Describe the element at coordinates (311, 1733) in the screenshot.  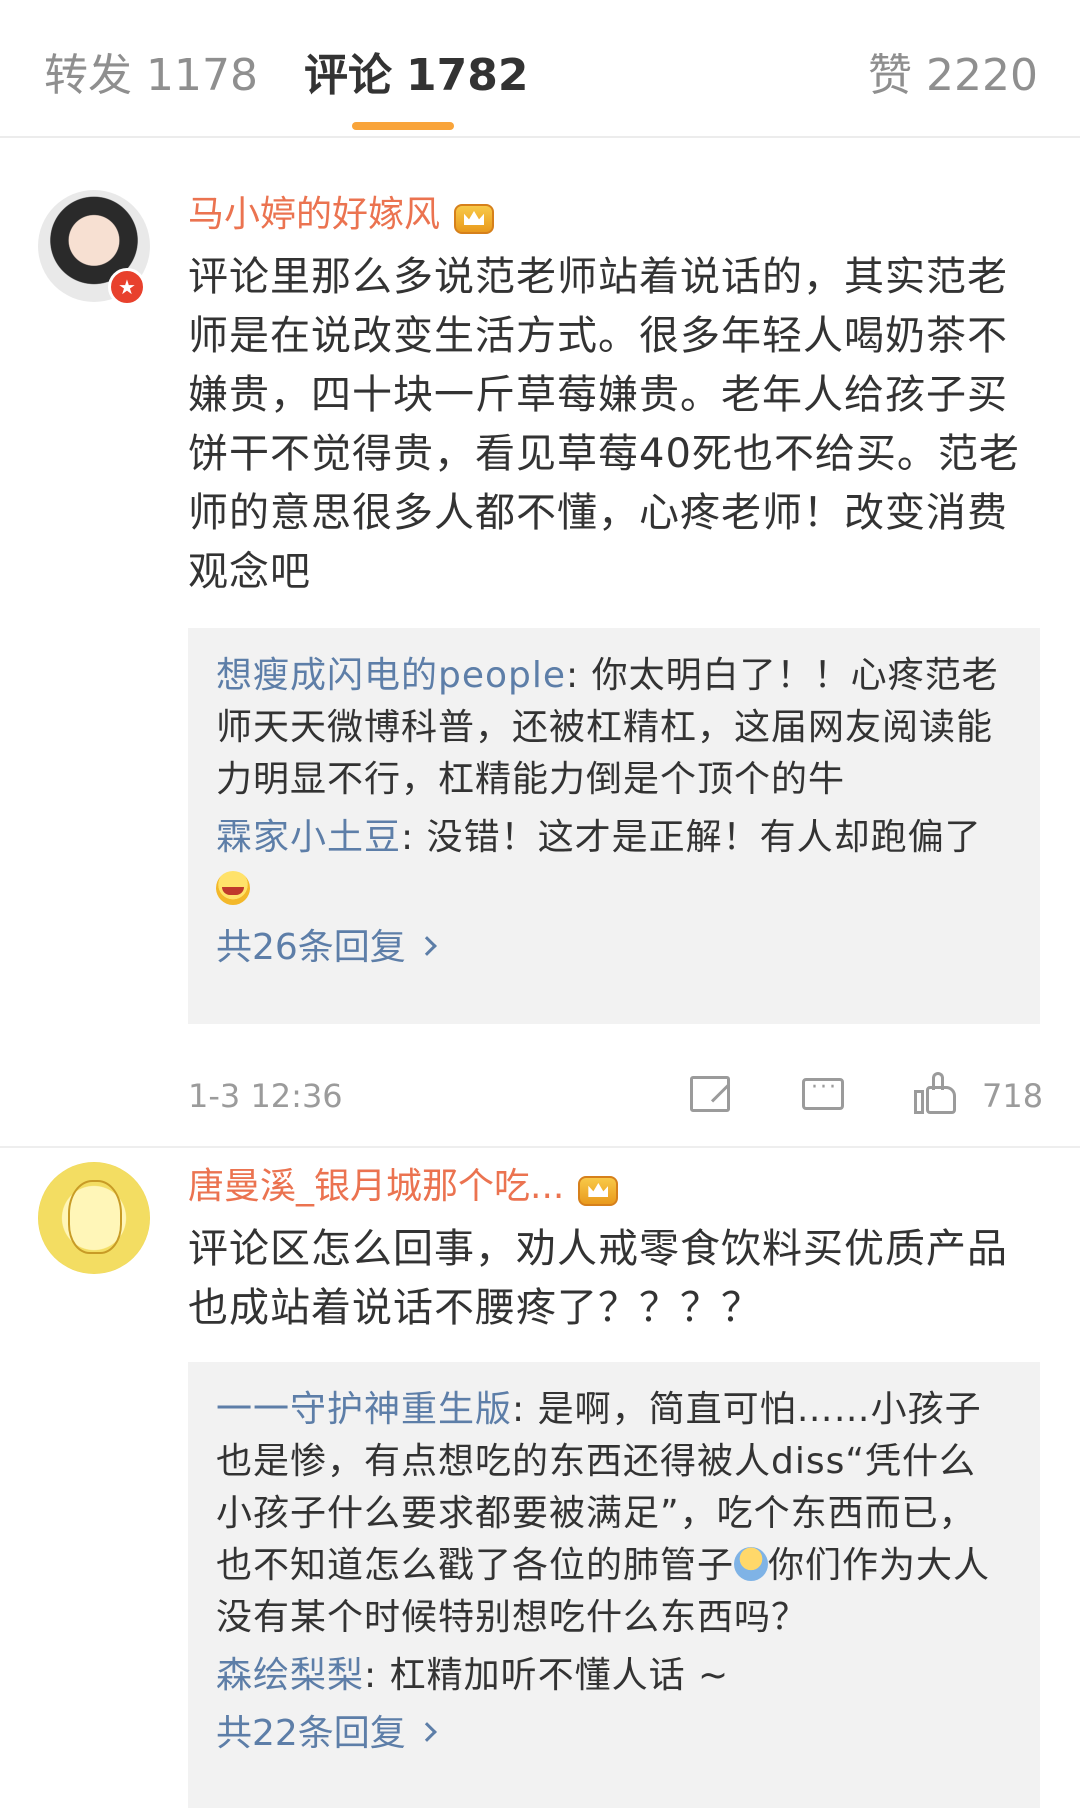
I see `more-replies-label: 共22条回复` at that location.